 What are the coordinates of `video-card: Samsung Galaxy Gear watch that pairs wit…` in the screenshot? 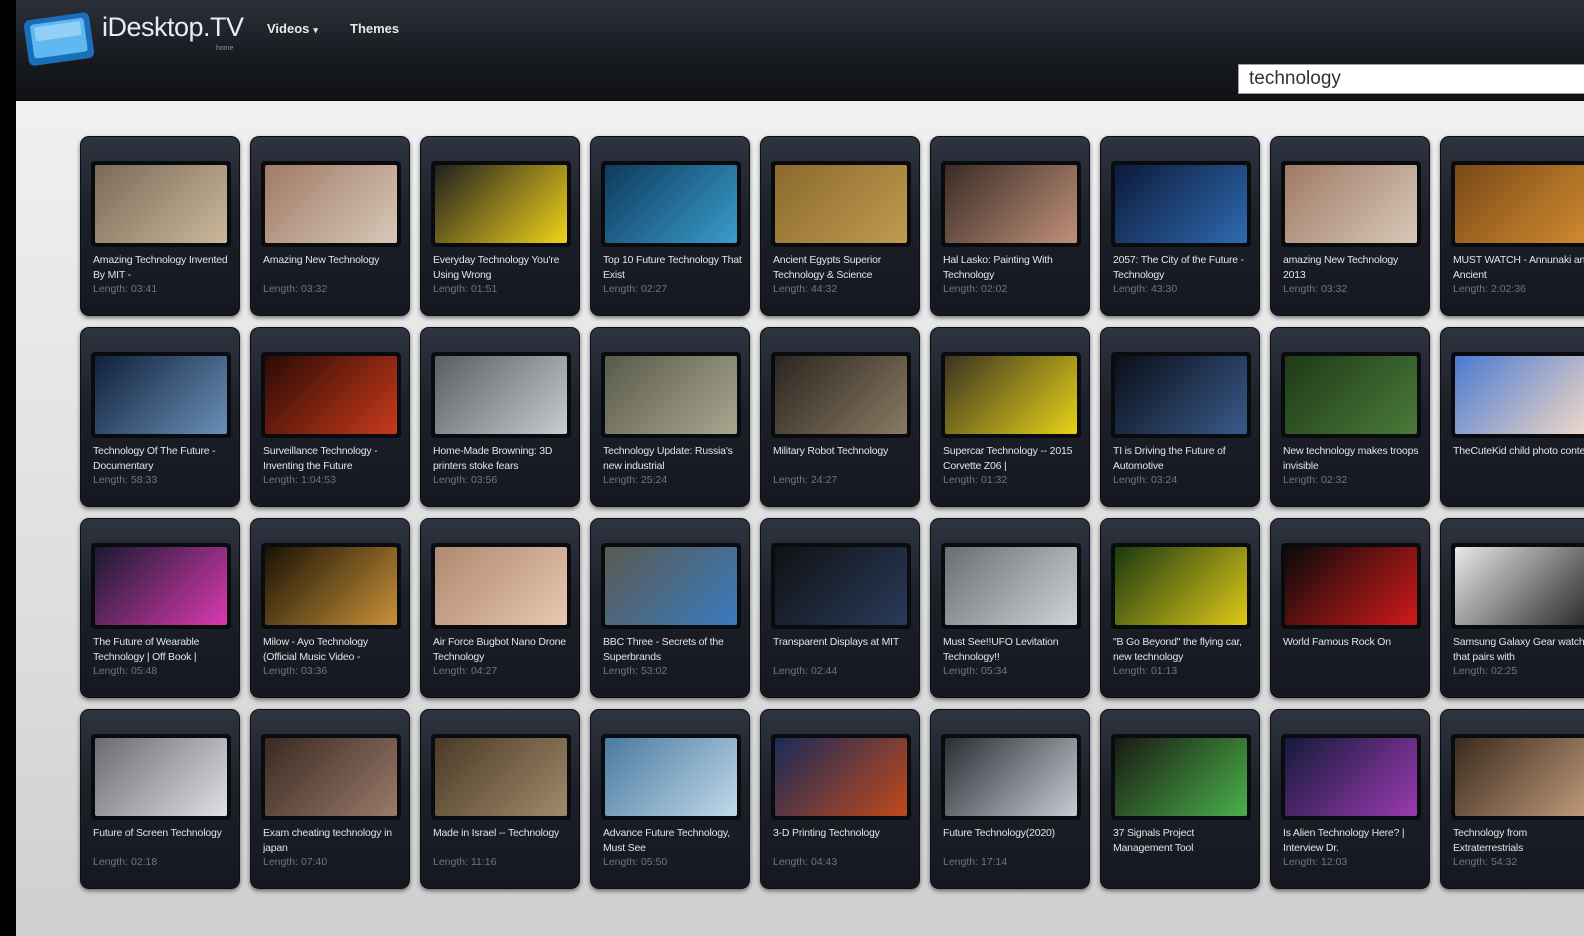 It's located at (1512, 608).